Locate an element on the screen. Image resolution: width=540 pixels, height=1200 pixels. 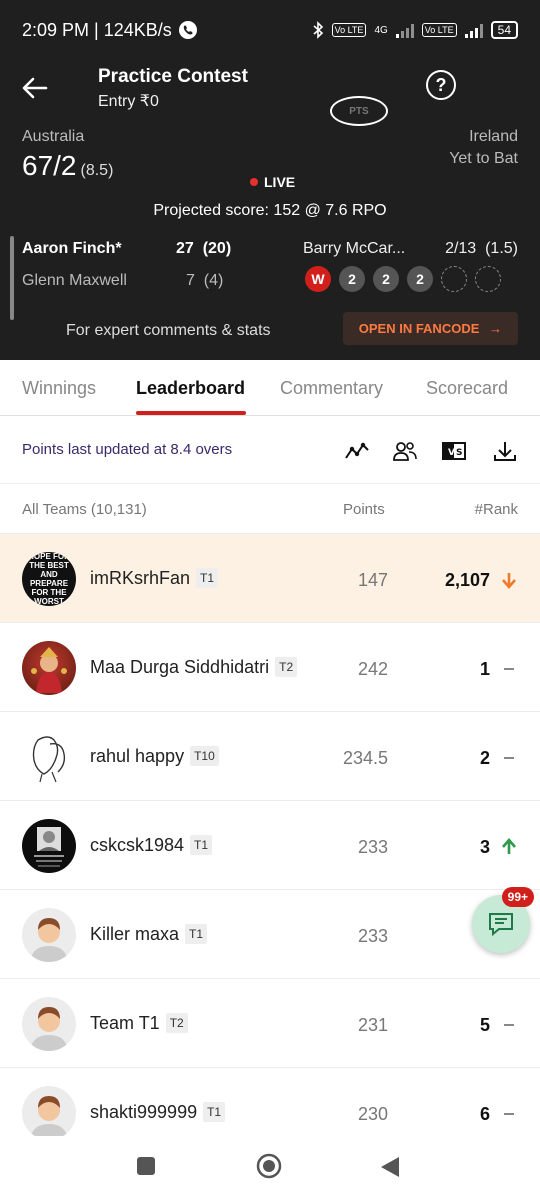
help-button: ? is located at coordinates (441, 85).